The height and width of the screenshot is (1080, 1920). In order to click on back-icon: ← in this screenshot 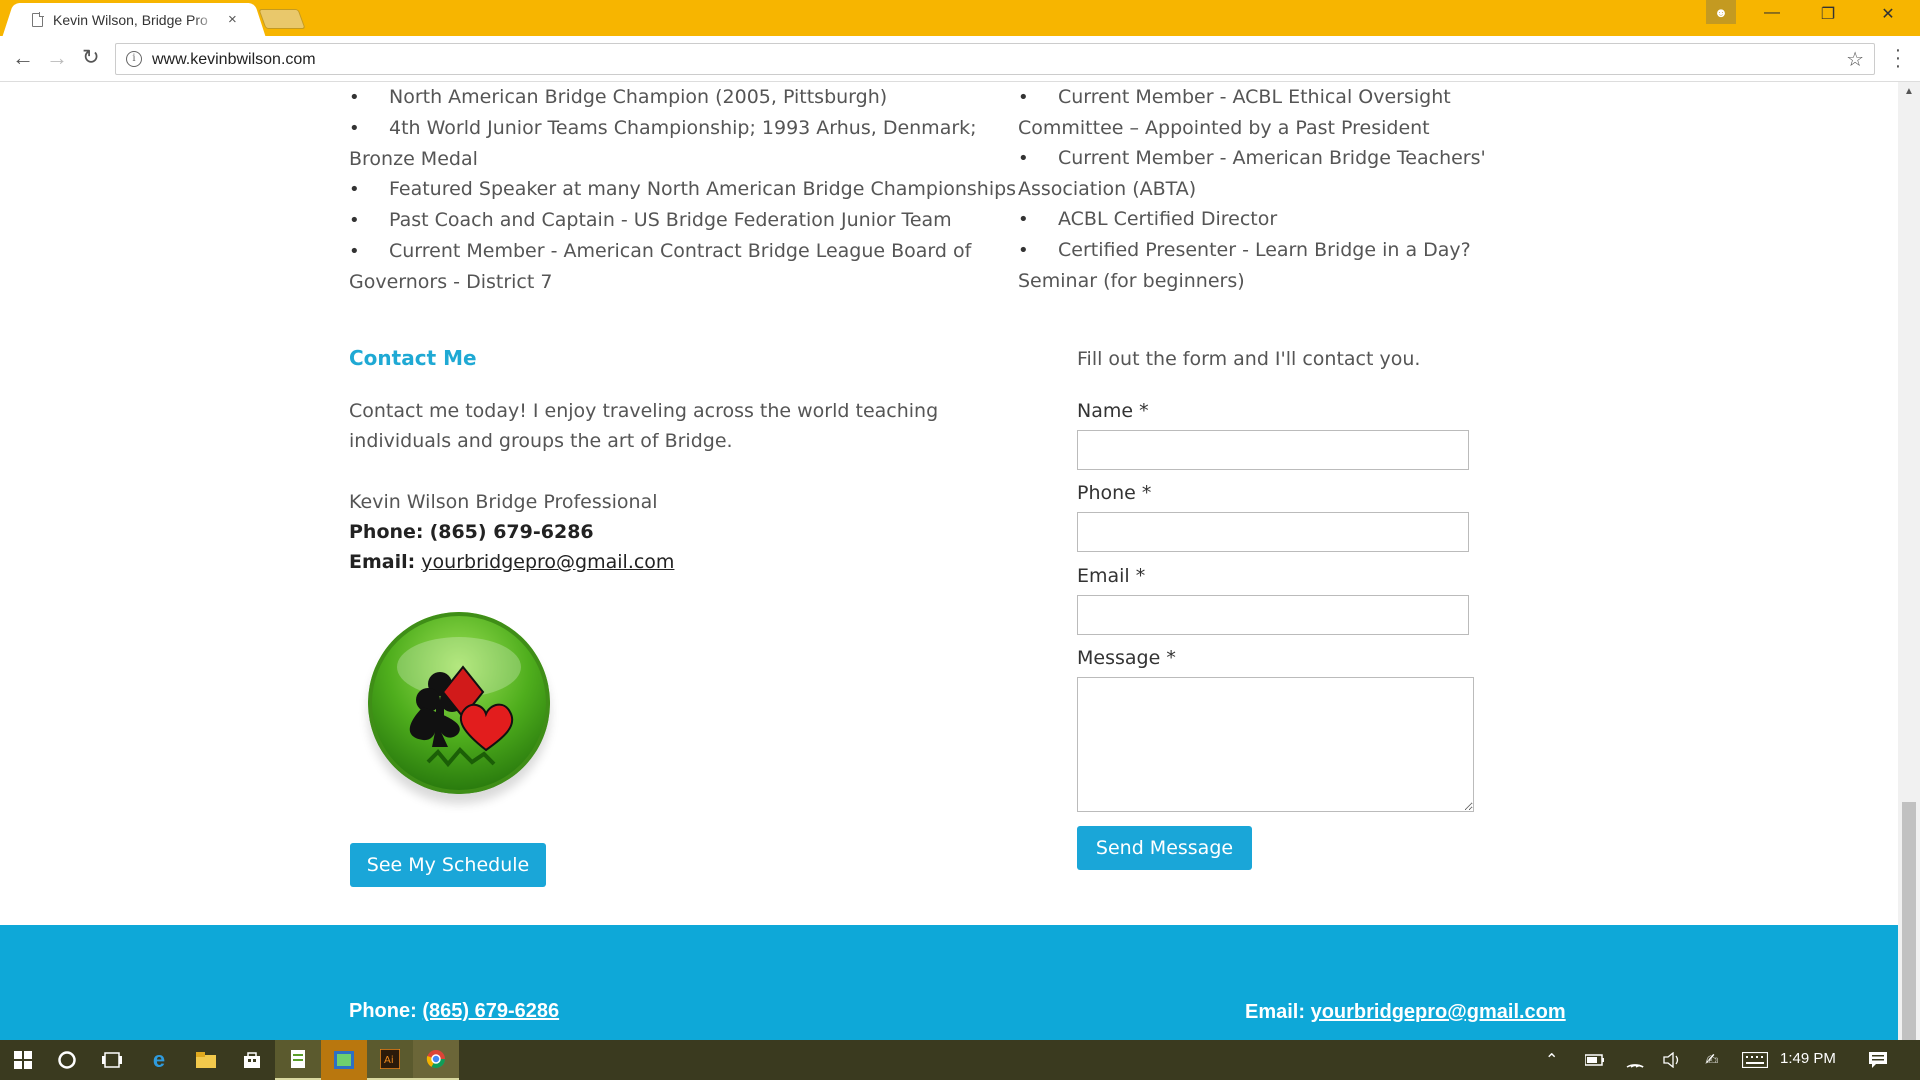, I will do `click(23, 58)`.